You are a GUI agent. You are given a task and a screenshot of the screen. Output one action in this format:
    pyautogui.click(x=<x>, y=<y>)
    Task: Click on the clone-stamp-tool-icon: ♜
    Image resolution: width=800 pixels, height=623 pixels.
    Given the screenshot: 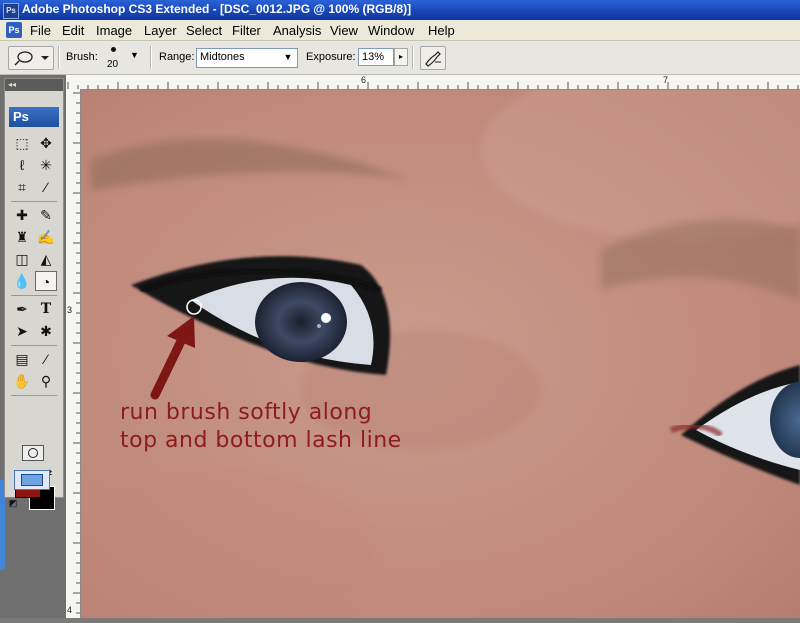 What is the action you would take?
    pyautogui.click(x=22, y=237)
    